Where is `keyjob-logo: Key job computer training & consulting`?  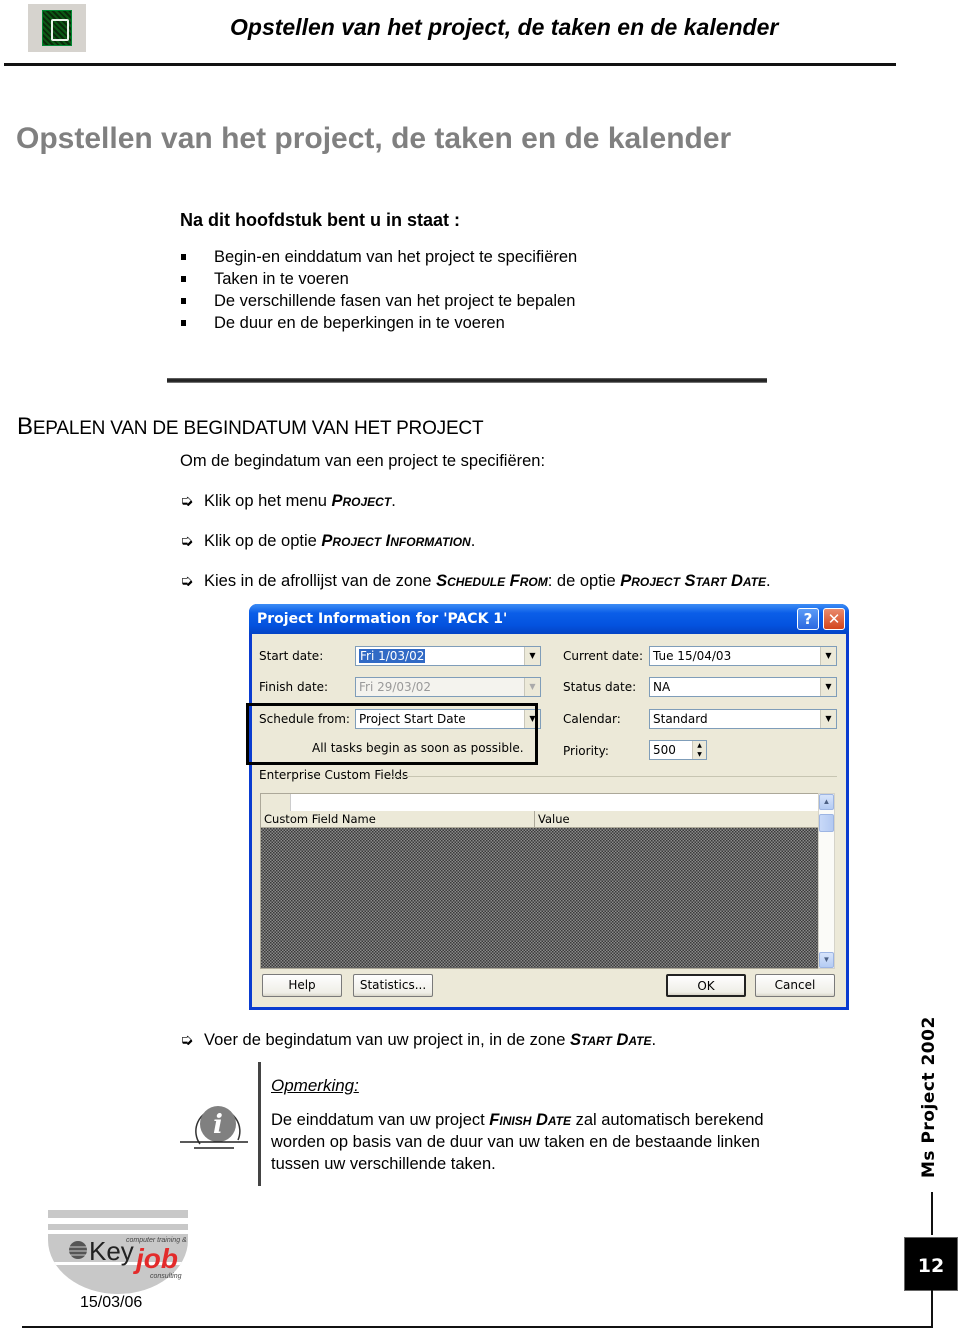 keyjob-logo: Key job computer training & consulting is located at coordinates (118, 1252).